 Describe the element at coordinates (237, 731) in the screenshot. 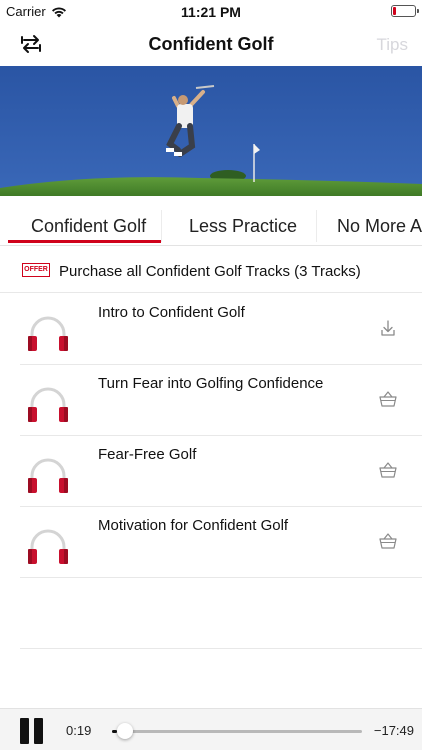

I see `playback-scrubber` at that location.